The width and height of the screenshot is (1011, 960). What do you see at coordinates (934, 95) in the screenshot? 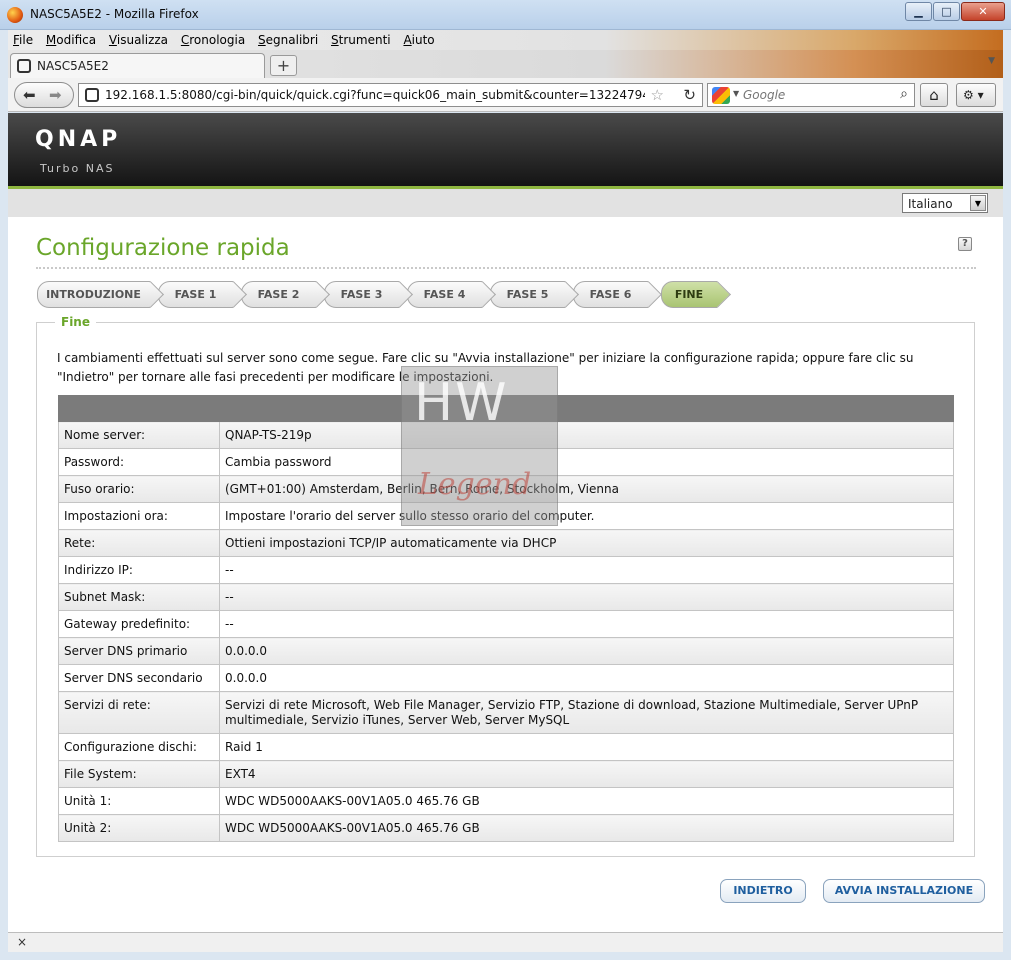
I see `home-icon: ⌂` at bounding box center [934, 95].